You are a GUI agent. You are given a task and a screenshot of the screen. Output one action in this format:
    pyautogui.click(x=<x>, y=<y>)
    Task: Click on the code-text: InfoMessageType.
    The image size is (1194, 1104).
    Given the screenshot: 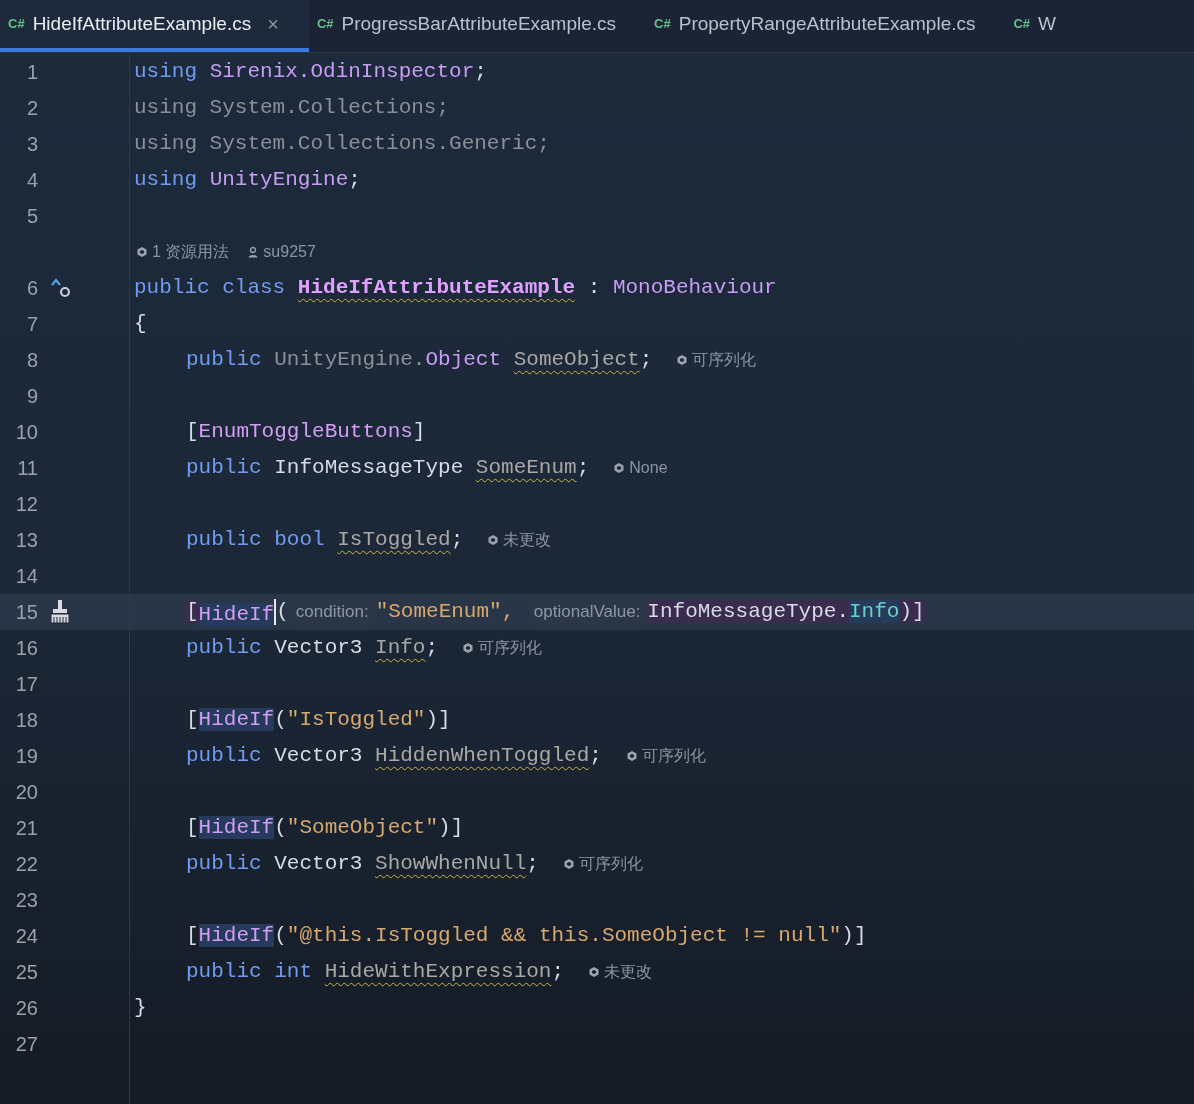 What is the action you would take?
    pyautogui.click(x=748, y=612)
    